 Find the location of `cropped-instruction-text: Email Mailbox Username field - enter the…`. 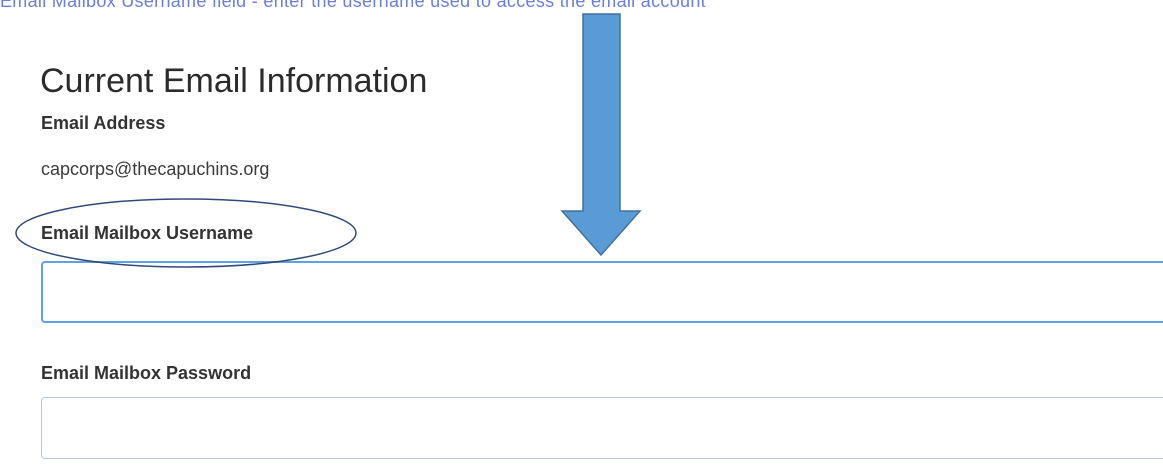

cropped-instruction-text: Email Mailbox Username field - enter the… is located at coordinates (353, 5).